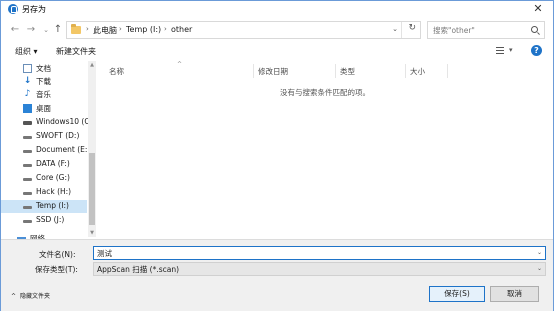 This screenshot has height=311, width=554. I want to click on sidebar-scrollbar: ▲ ▼, so click(92, 149).